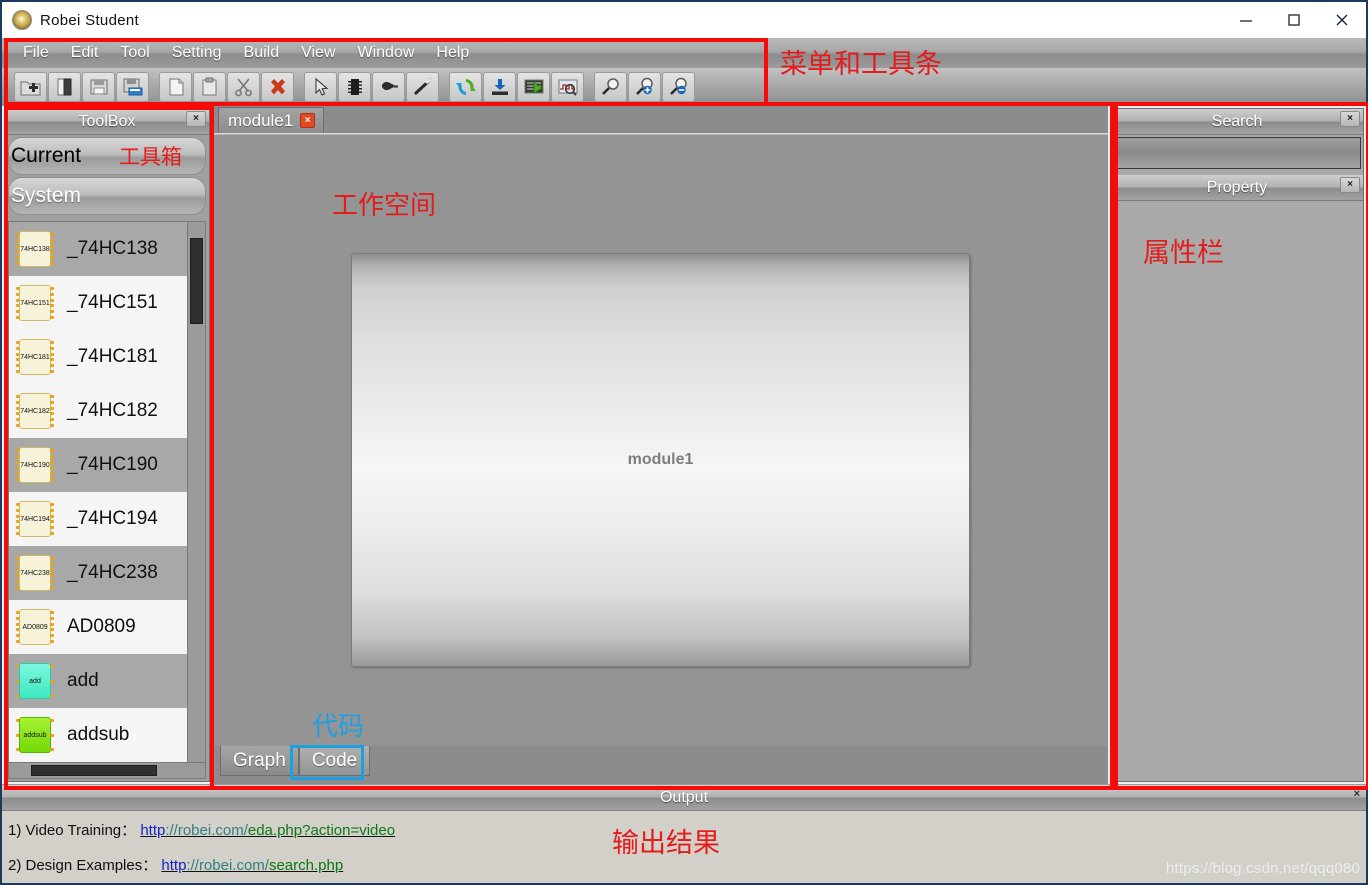 This screenshot has height=885, width=1368. I want to click on list-item: 74HC238 _74HC238, so click(98, 573).